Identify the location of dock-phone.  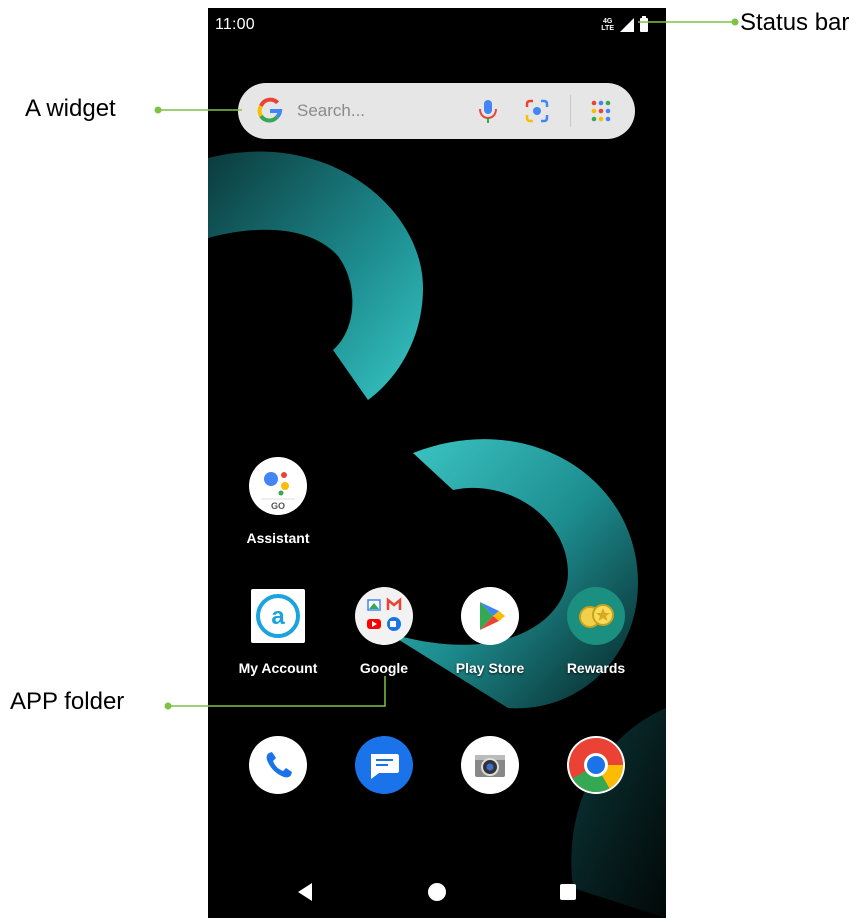
(278, 765).